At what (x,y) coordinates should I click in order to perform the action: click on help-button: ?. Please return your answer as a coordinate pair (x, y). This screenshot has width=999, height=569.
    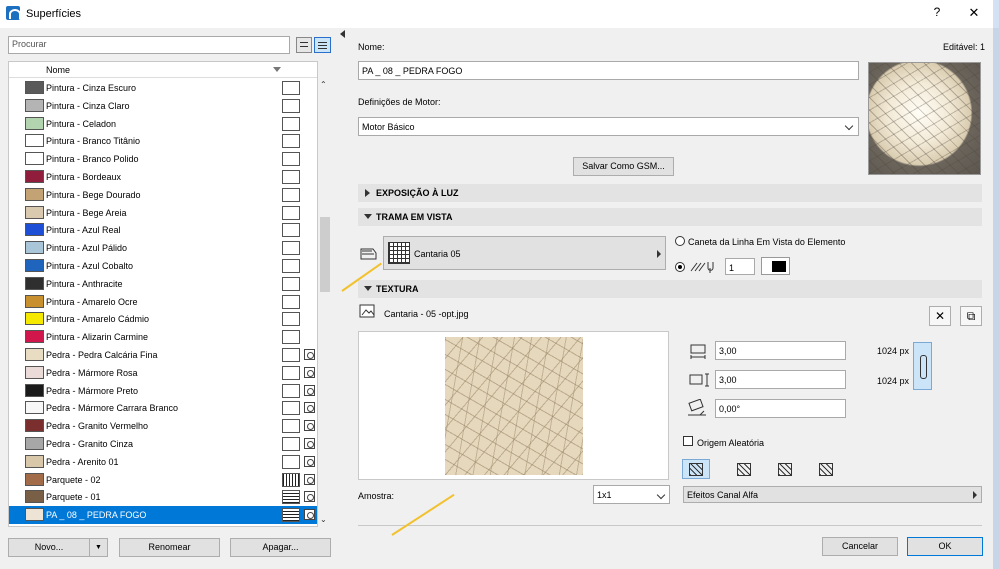
    Looking at the image, I should click on (937, 13).